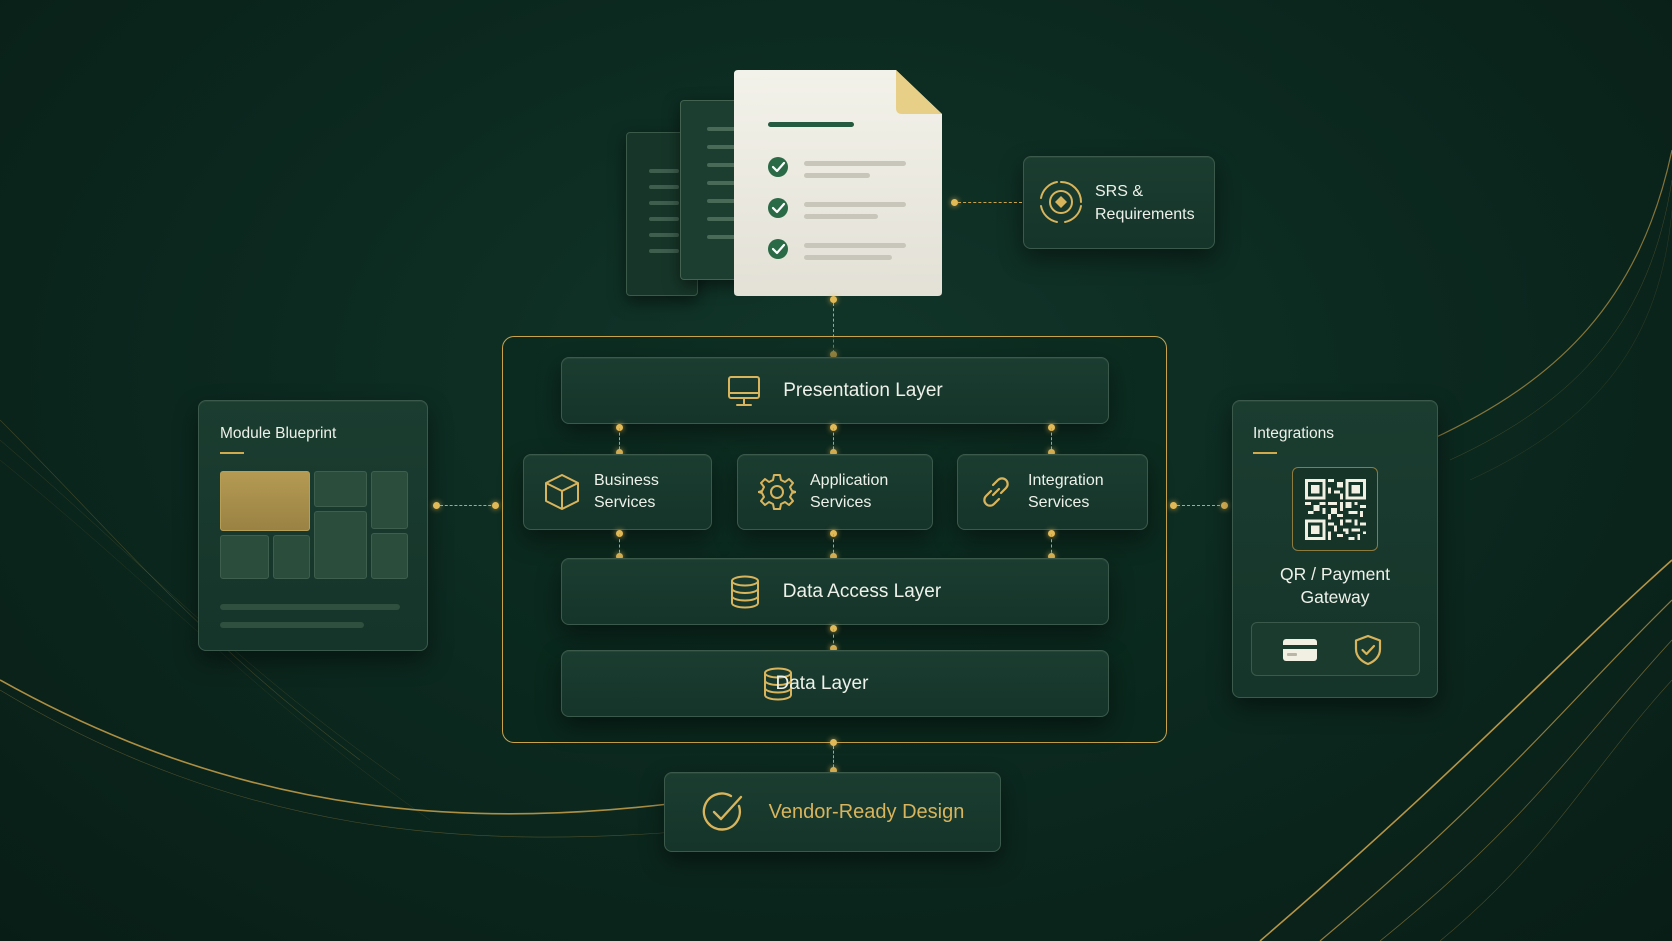 This screenshot has width=1672, height=941. I want to click on document-stack, so click(785, 184).